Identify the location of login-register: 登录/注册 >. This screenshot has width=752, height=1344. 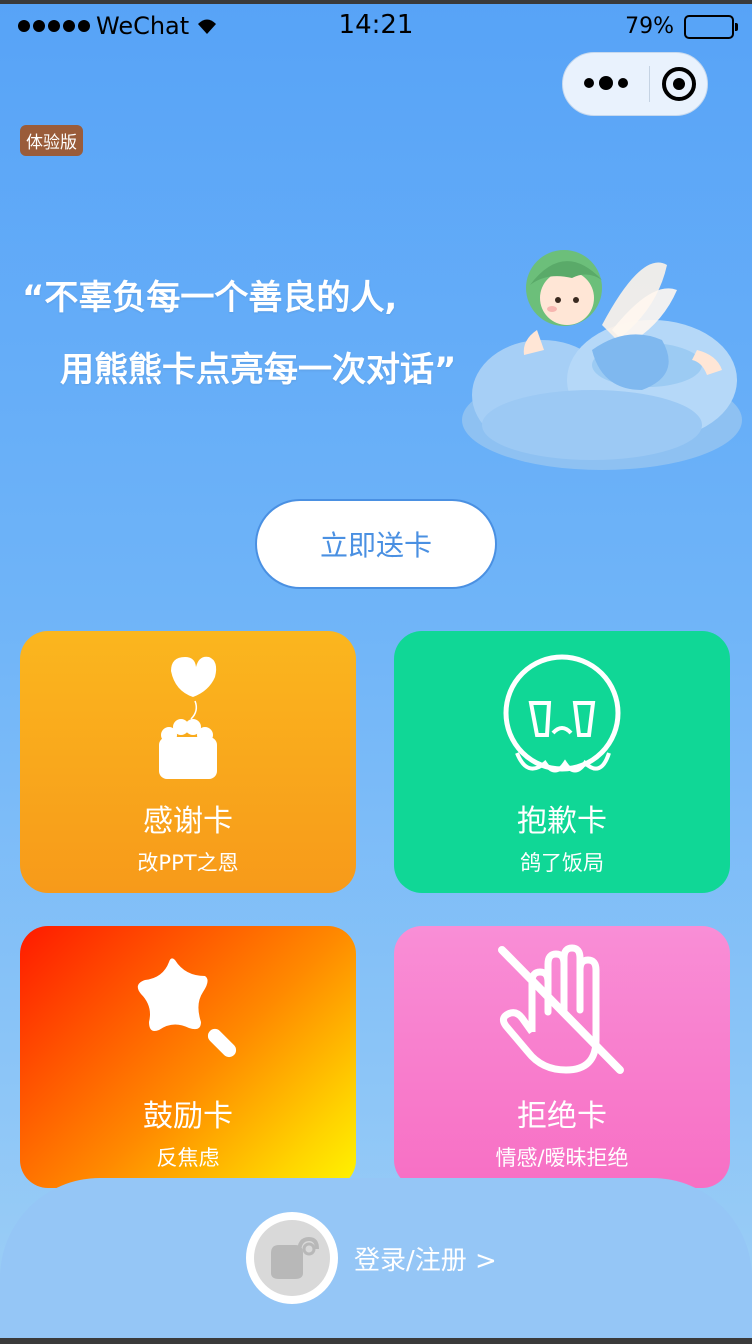
(371, 1258).